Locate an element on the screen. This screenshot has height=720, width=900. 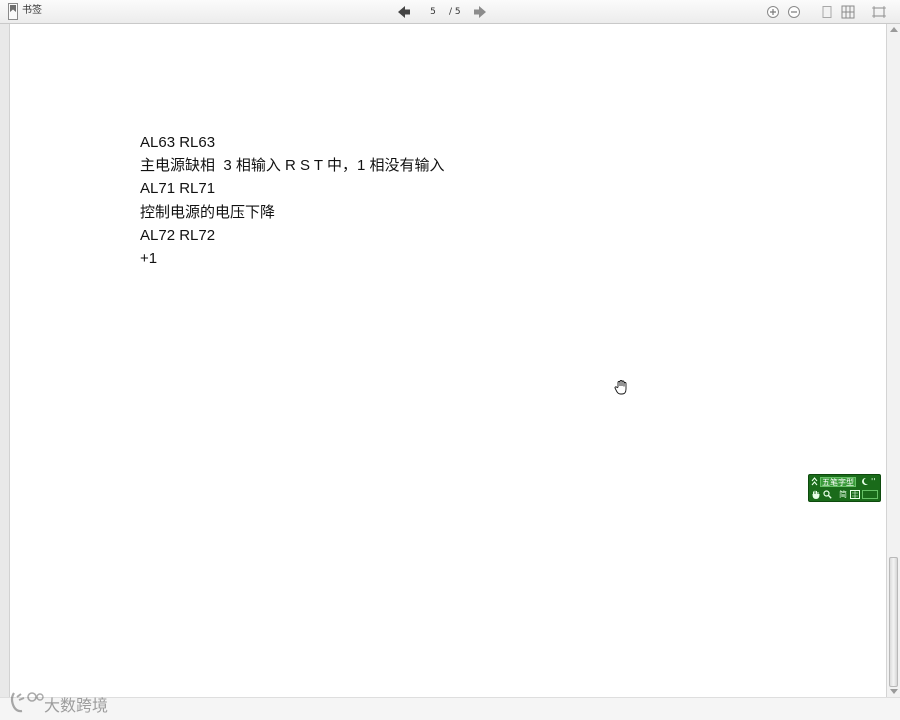
page-number-input is located at coordinates (433, 12).